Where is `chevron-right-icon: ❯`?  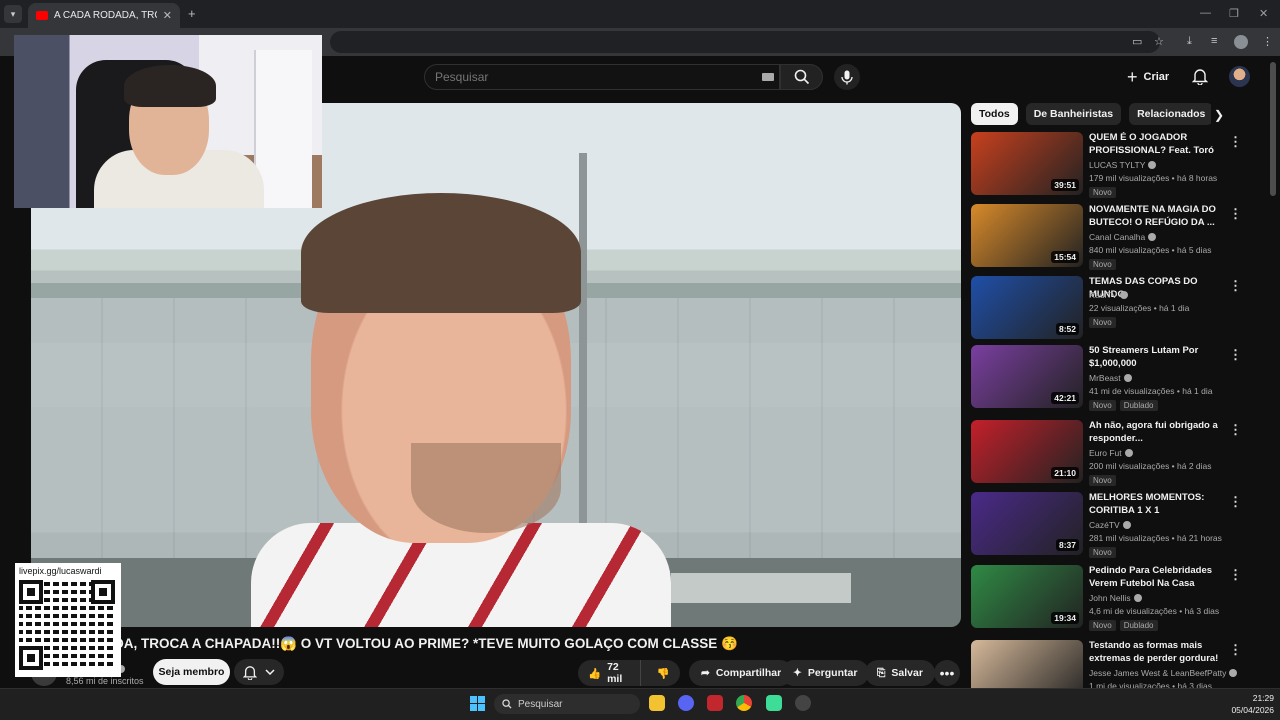 chevron-right-icon: ❯ is located at coordinates (1219, 115).